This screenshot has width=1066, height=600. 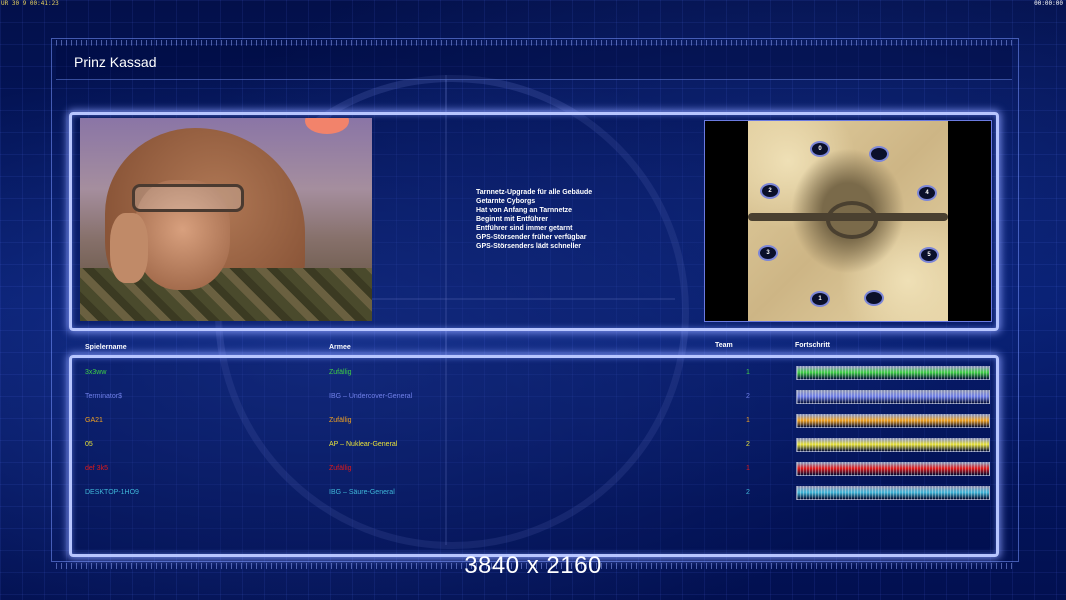 I want to click on trait-line: Hat von Anfang an Tarnnetze, so click(x=524, y=210).